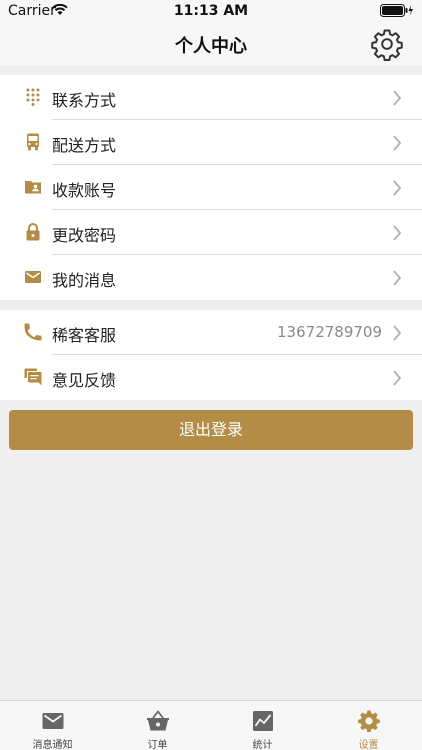  Describe the element at coordinates (84, 100) in the screenshot. I see `row-label: 联系方式` at that location.